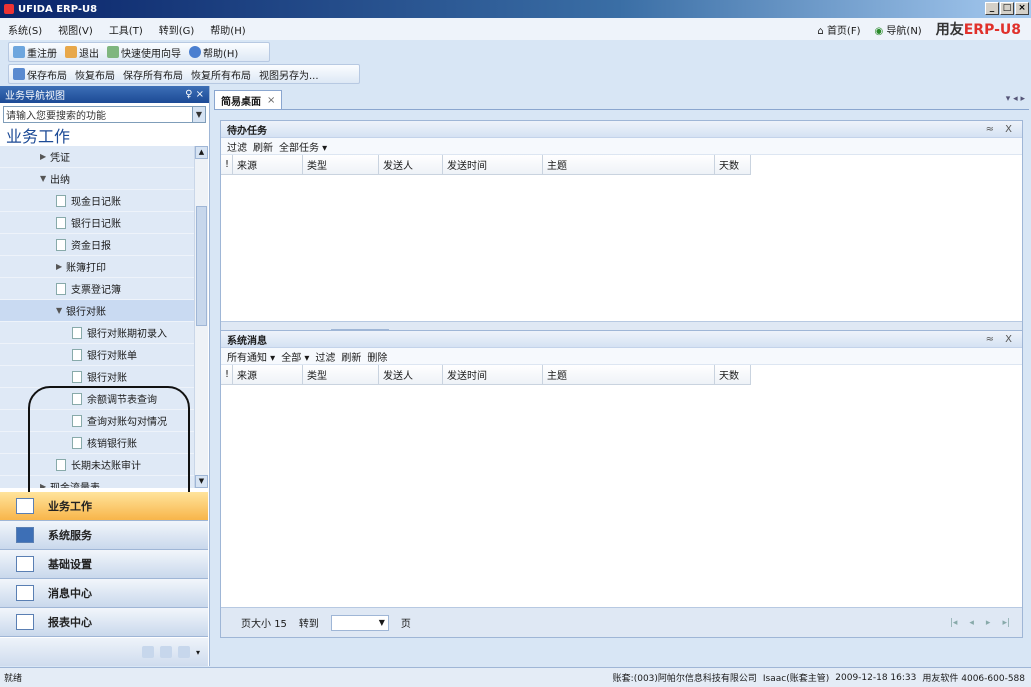 The image size is (1031, 687). Describe the element at coordinates (97, 355) in the screenshot. I see `tree-item: 银行对账单` at that location.